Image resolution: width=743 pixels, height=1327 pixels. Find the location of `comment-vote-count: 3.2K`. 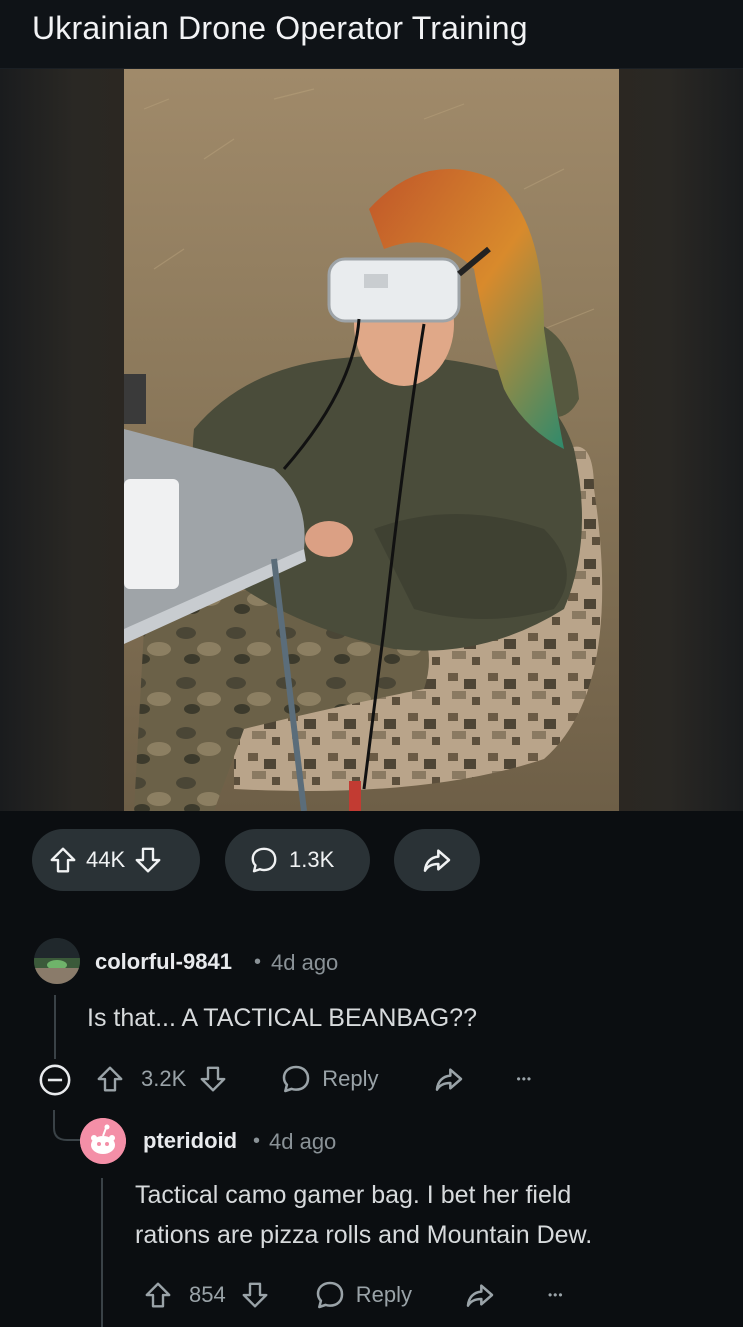

comment-vote-count: 3.2K is located at coordinates (164, 1078).